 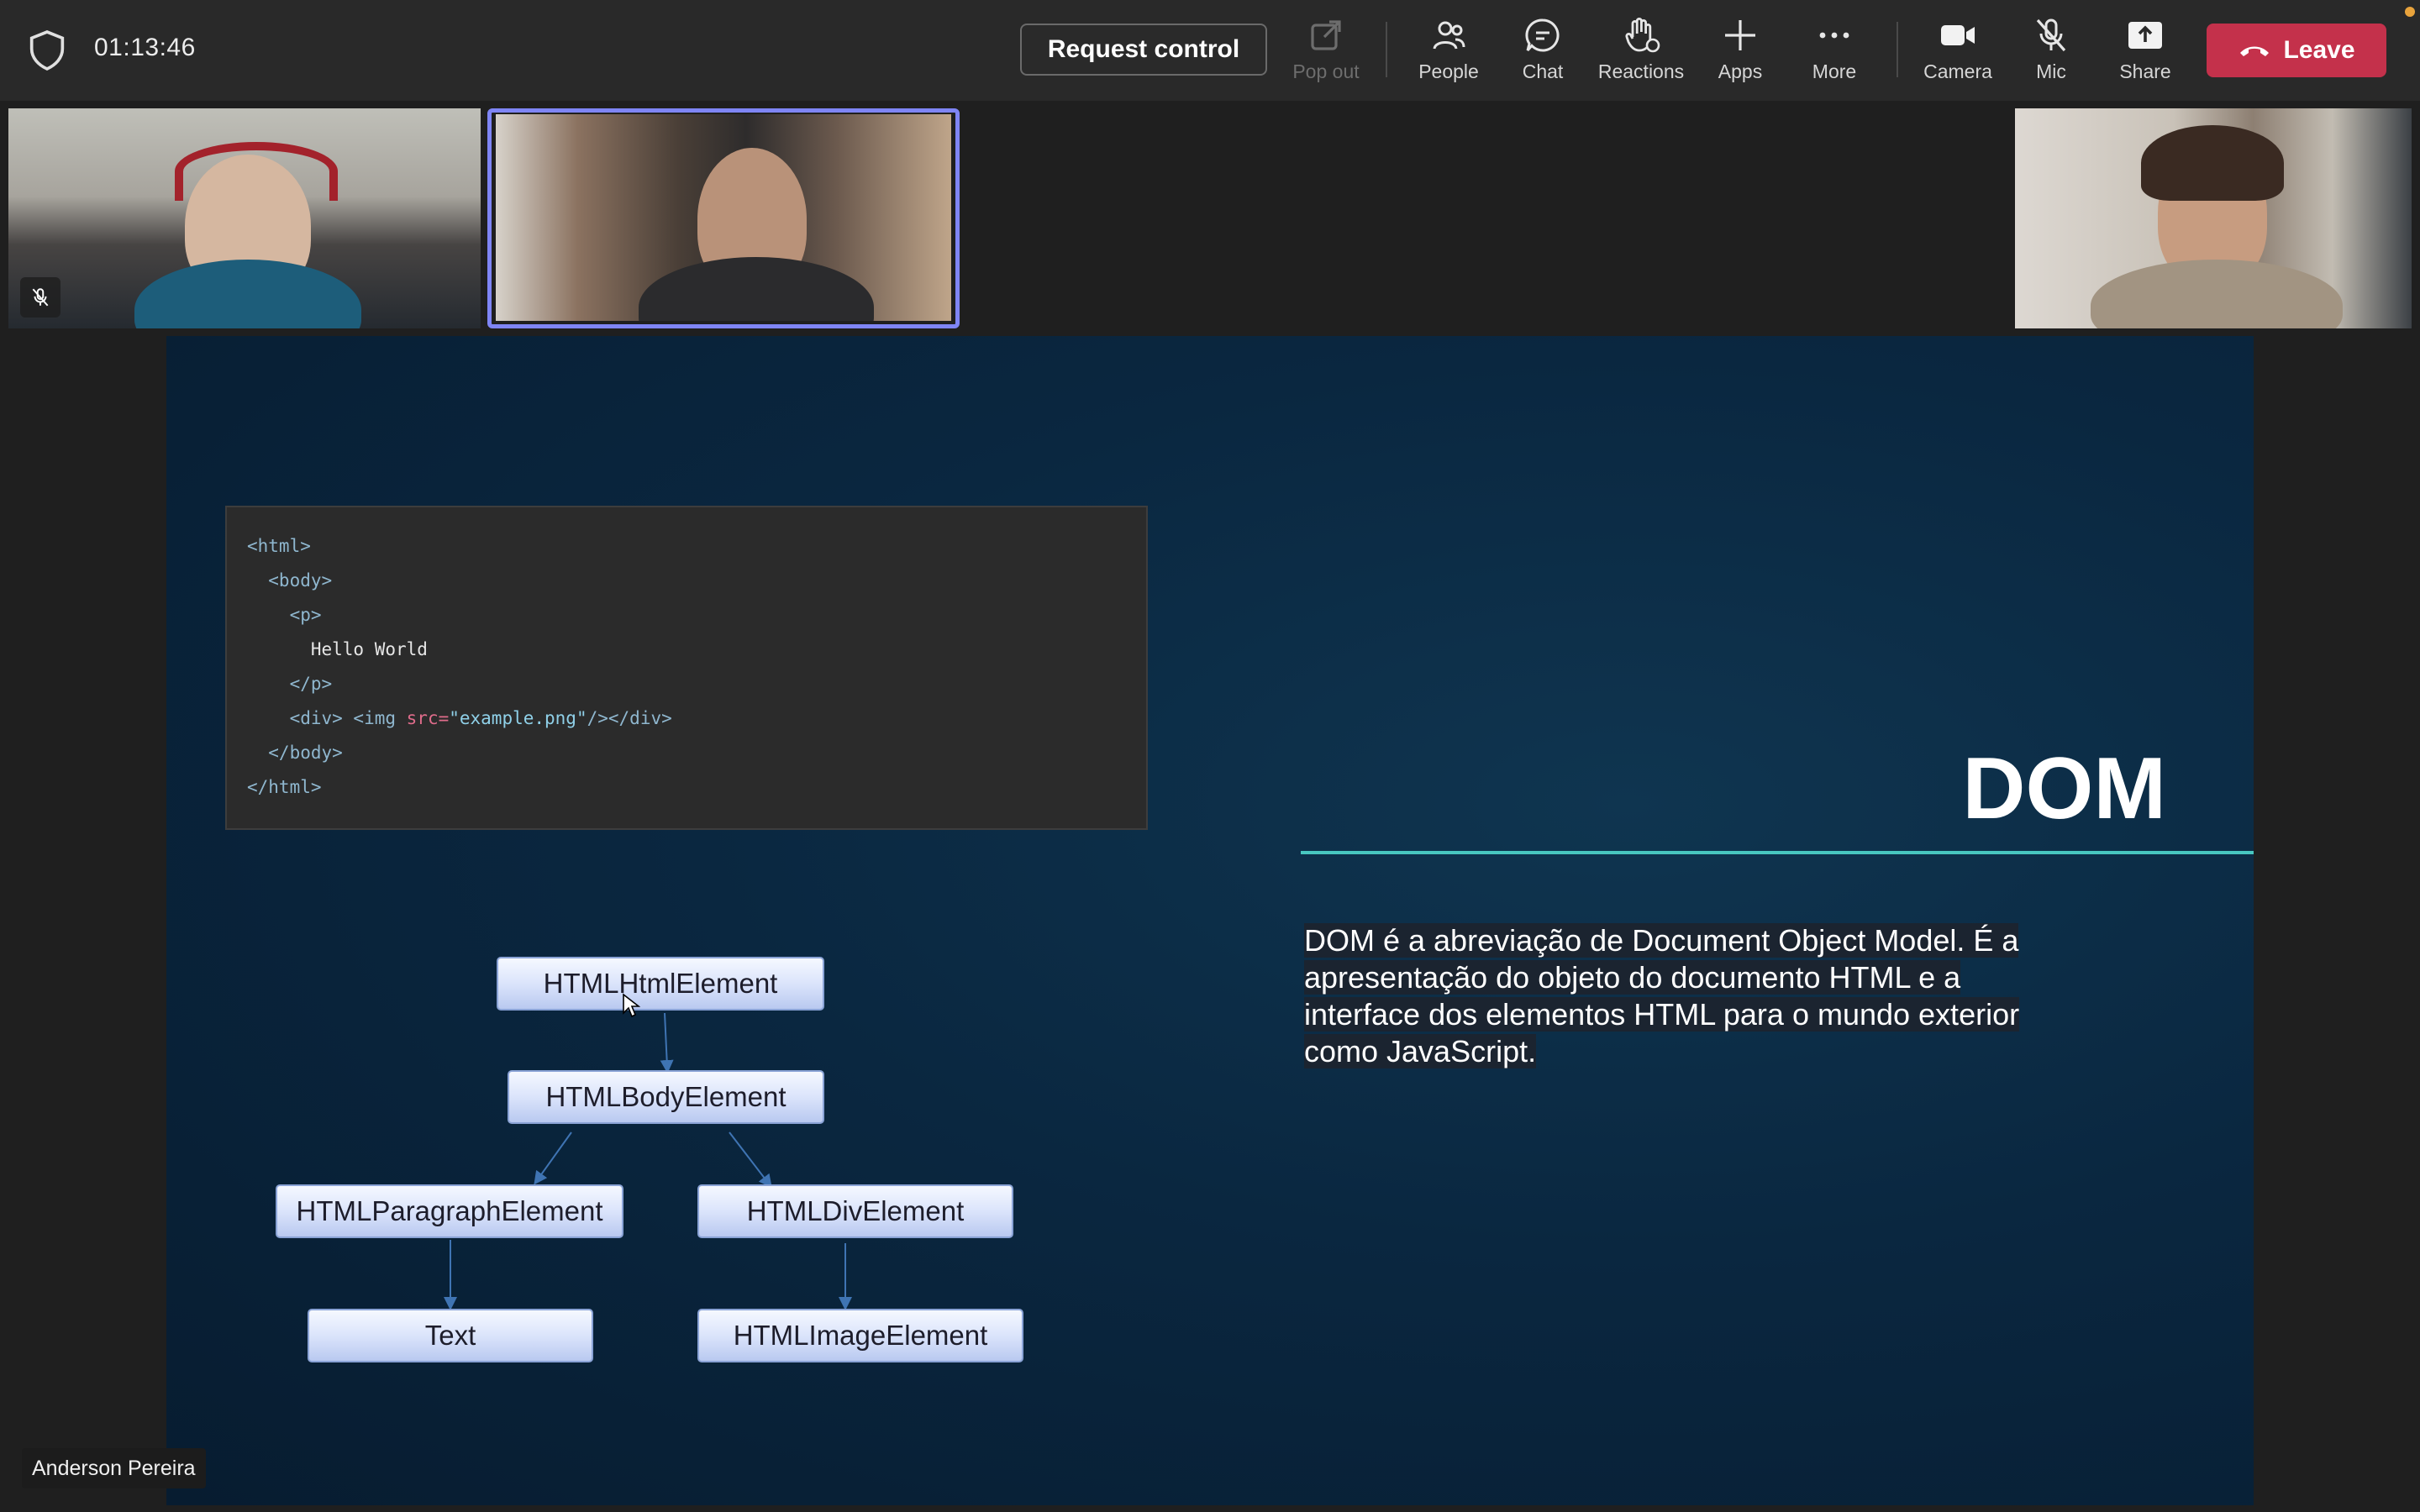 What do you see at coordinates (1449, 35) in the screenshot?
I see `people-icon` at bounding box center [1449, 35].